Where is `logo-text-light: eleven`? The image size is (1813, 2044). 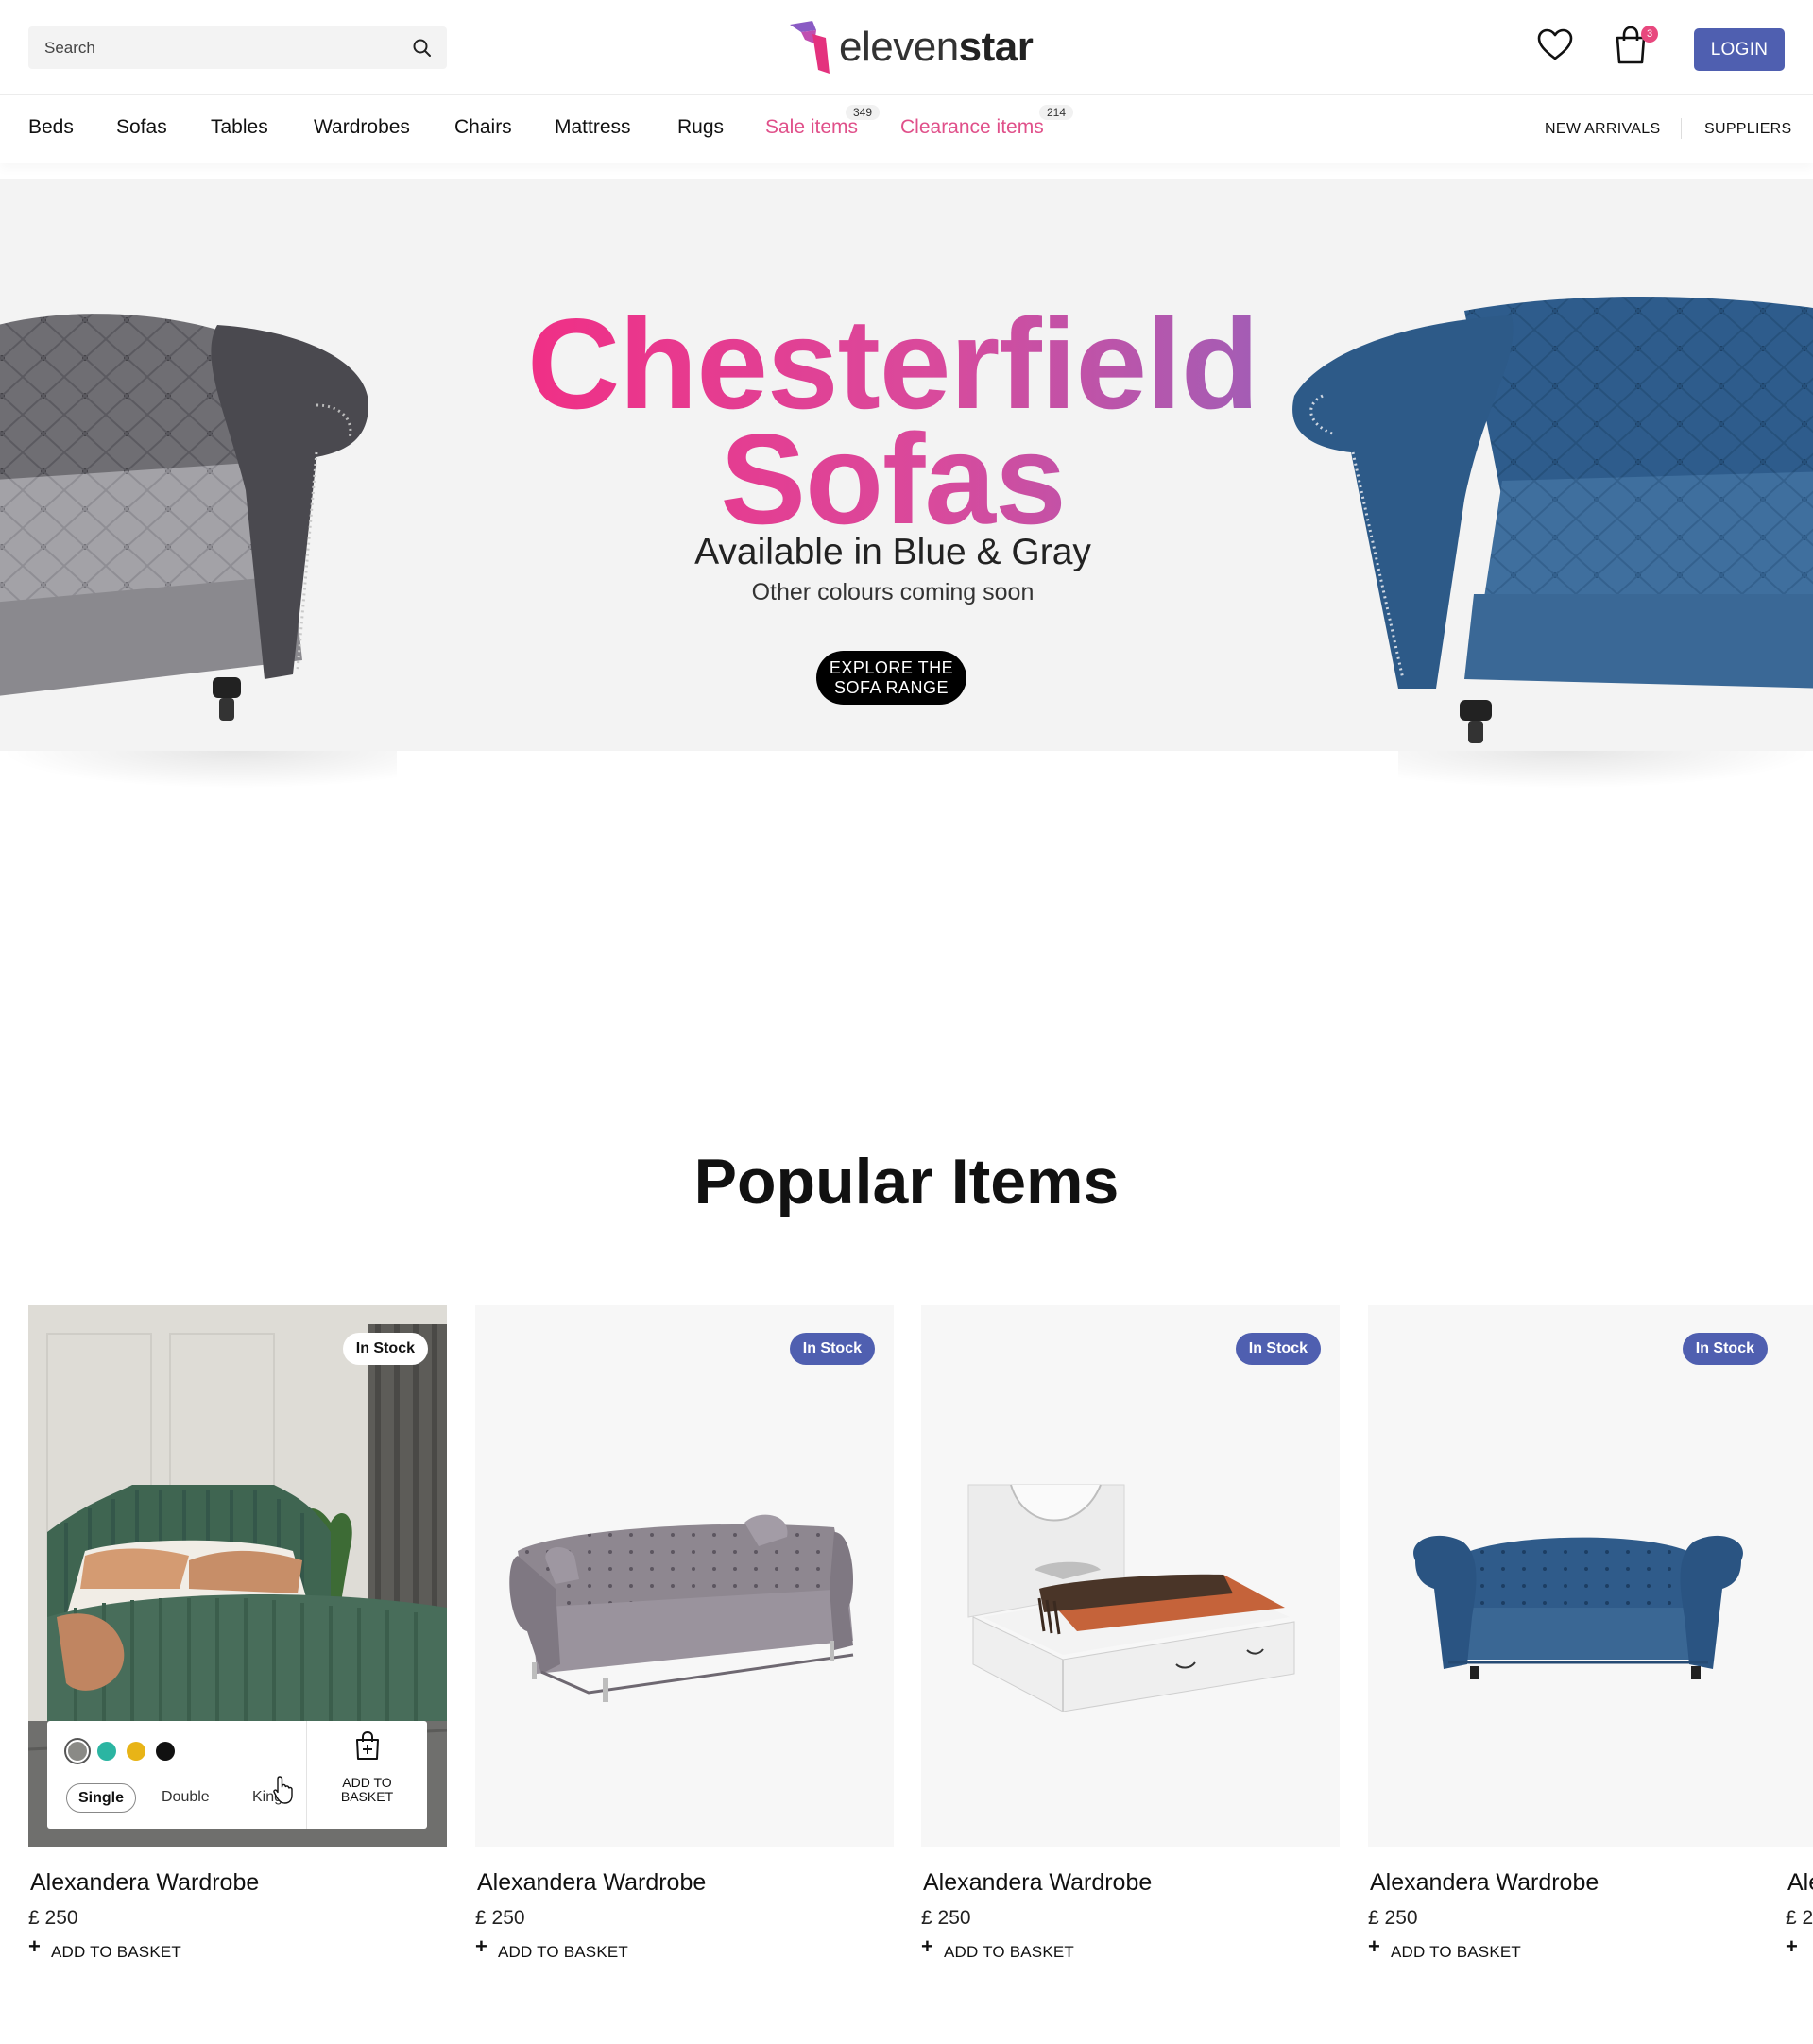 logo-text-light: eleven is located at coordinates (899, 47).